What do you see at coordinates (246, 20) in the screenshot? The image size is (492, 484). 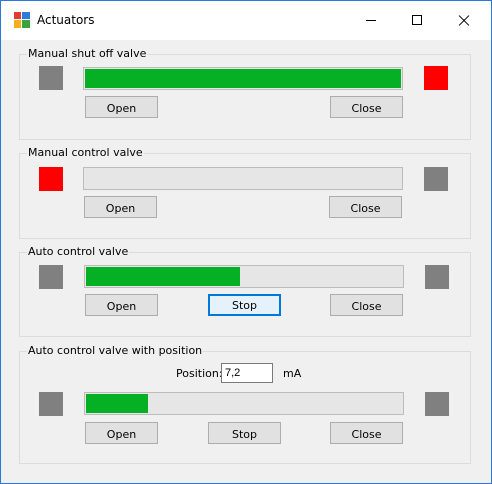 I see `title-bar: Actuators` at bounding box center [246, 20].